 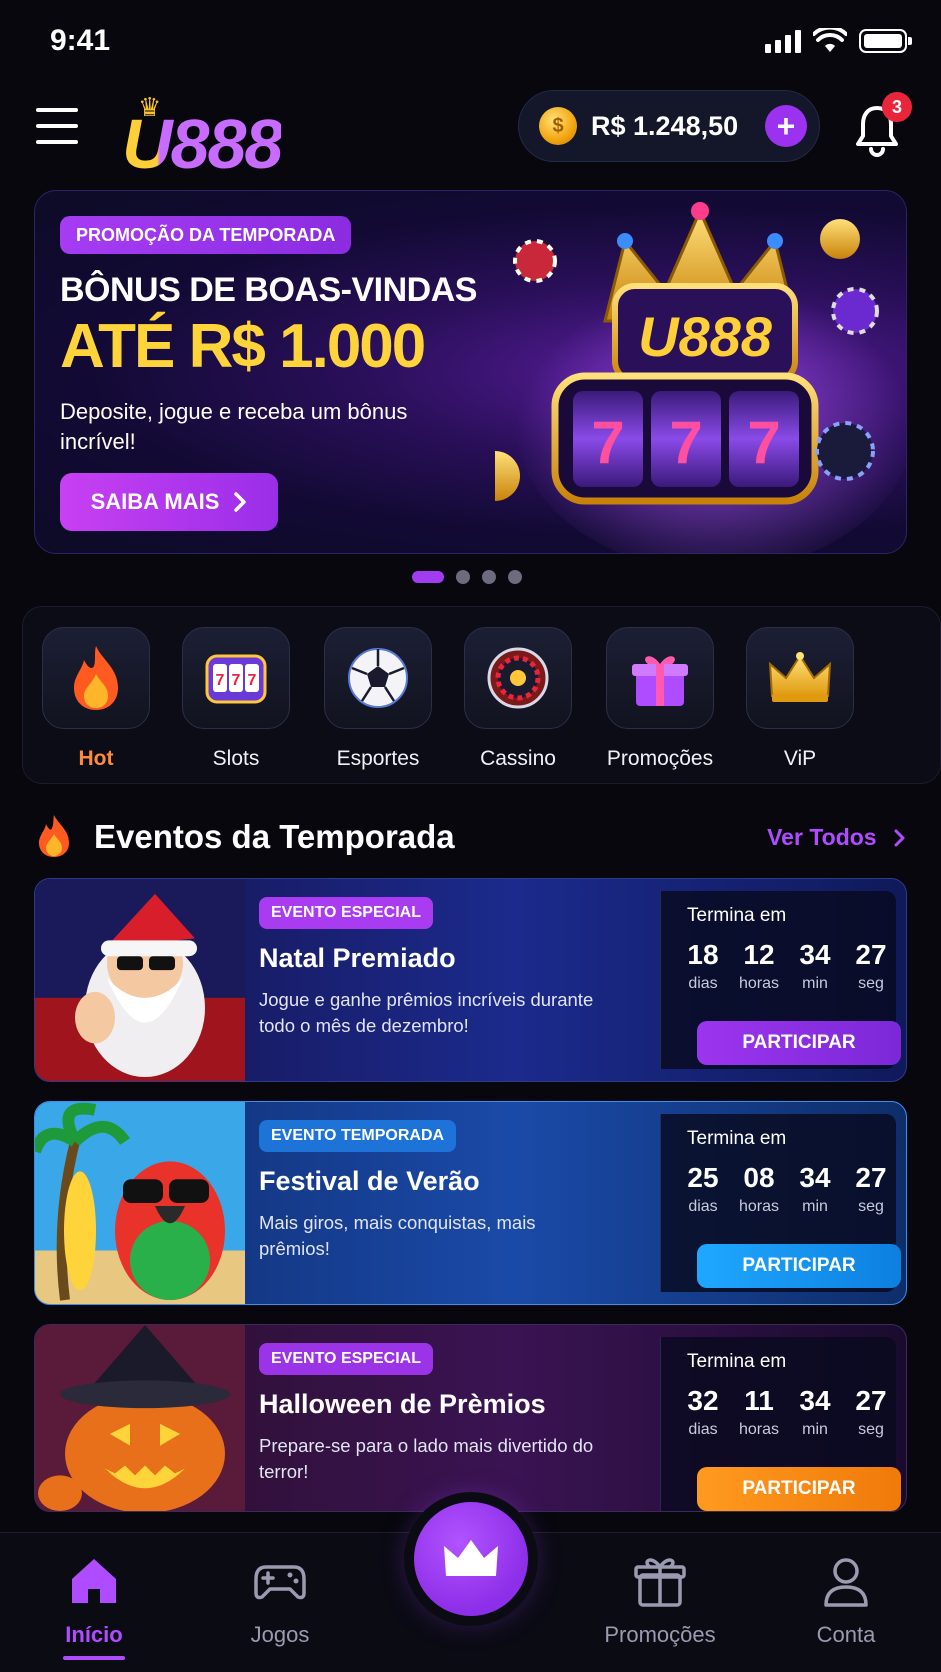 What do you see at coordinates (830, 40) in the screenshot?
I see `wifi-icon` at bounding box center [830, 40].